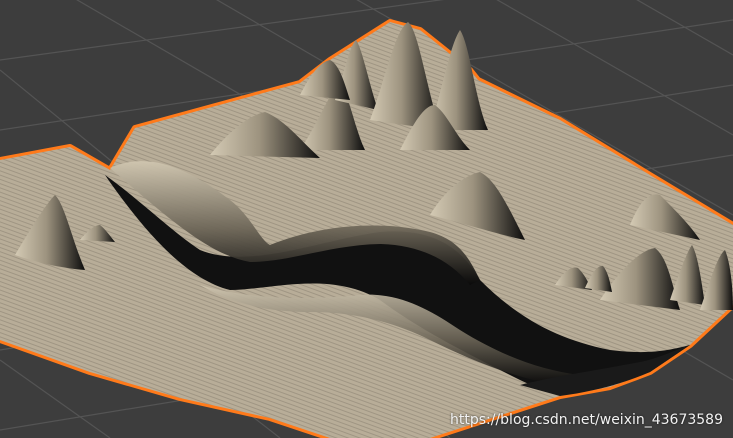 The image size is (733, 438). Describe the element at coordinates (586, 420) in the screenshot. I see `watermark-url: https://blog.csdn.net/weixin_43673589` at that location.